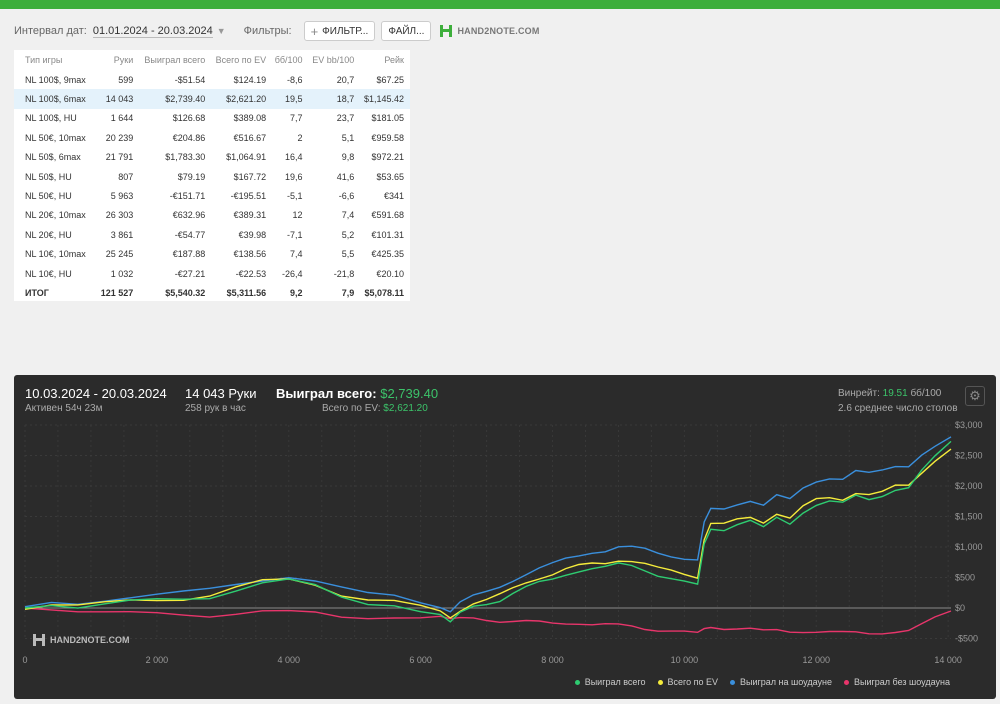 This screenshot has height=704, width=1000. What do you see at coordinates (610, 682) in the screenshot?
I see `legend-item: Выиграл всего` at bounding box center [610, 682].